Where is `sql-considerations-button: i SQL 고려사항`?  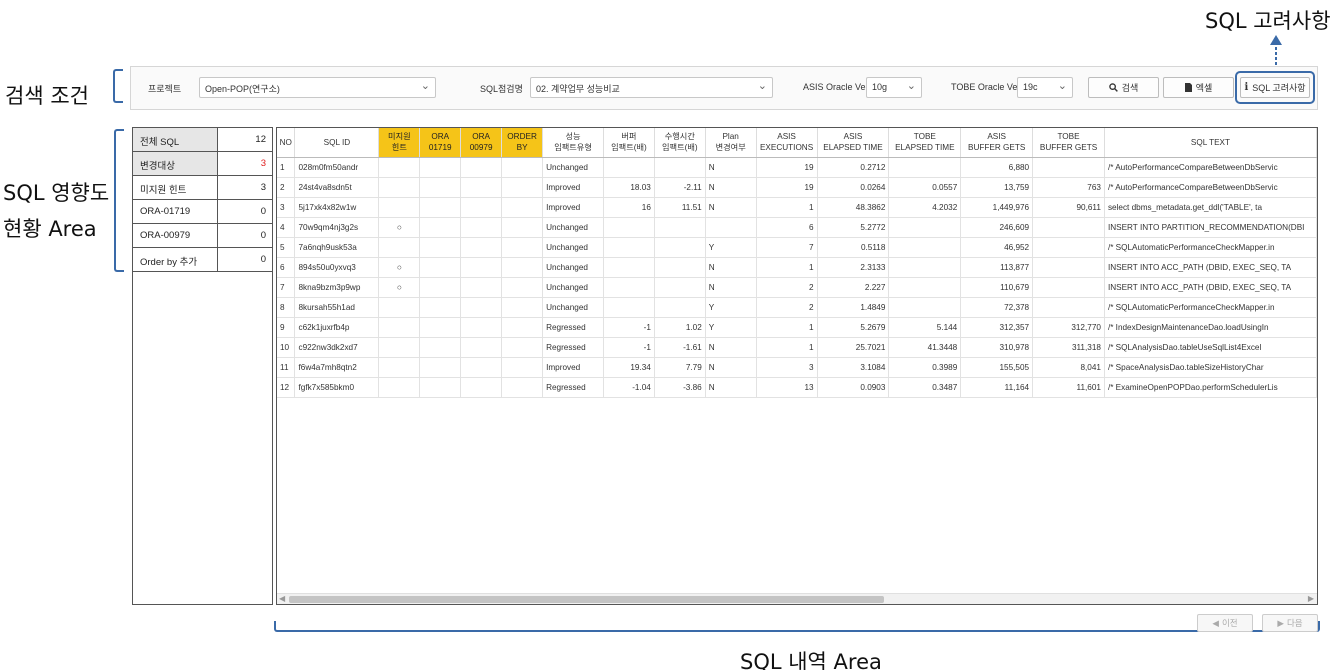 sql-considerations-button: i SQL 고려사항 is located at coordinates (1275, 87).